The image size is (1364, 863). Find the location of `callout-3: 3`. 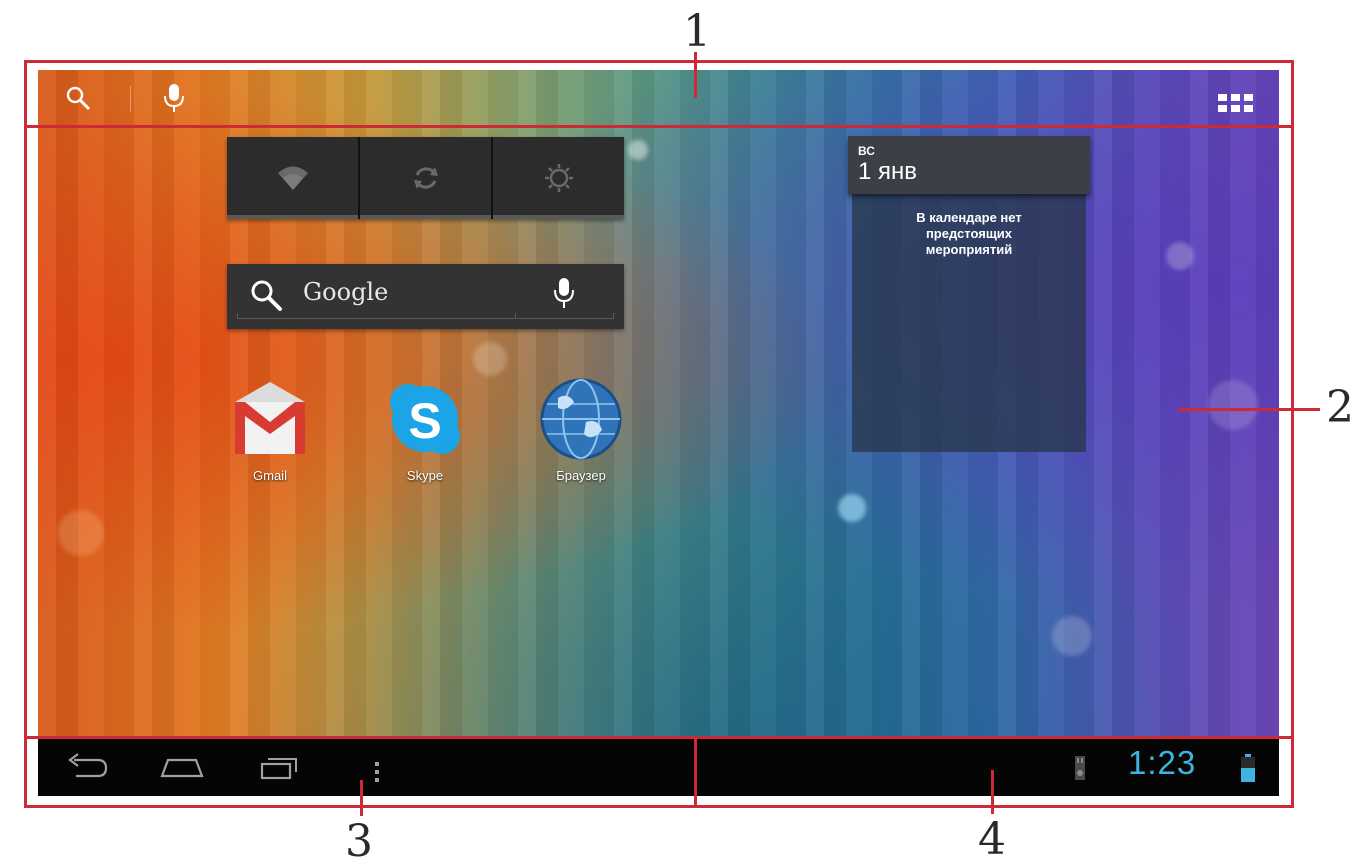

callout-3: 3 is located at coordinates (359, 839).